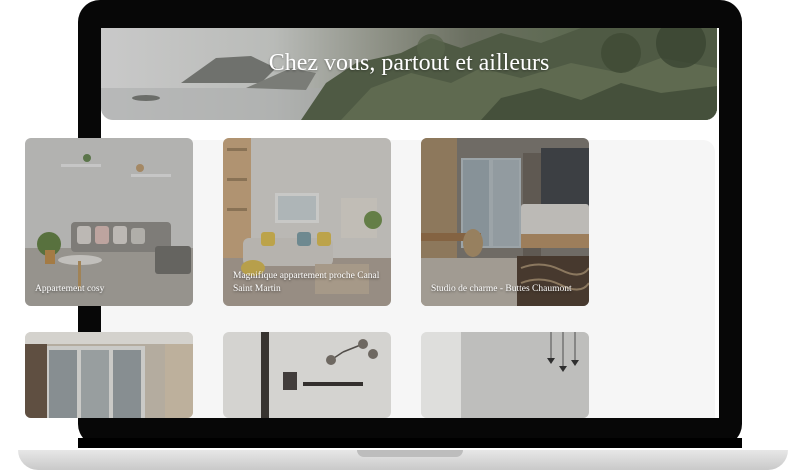 This screenshot has width=800, height=470. Describe the element at coordinates (410, 443) in the screenshot. I see `laptop-hinge` at that location.